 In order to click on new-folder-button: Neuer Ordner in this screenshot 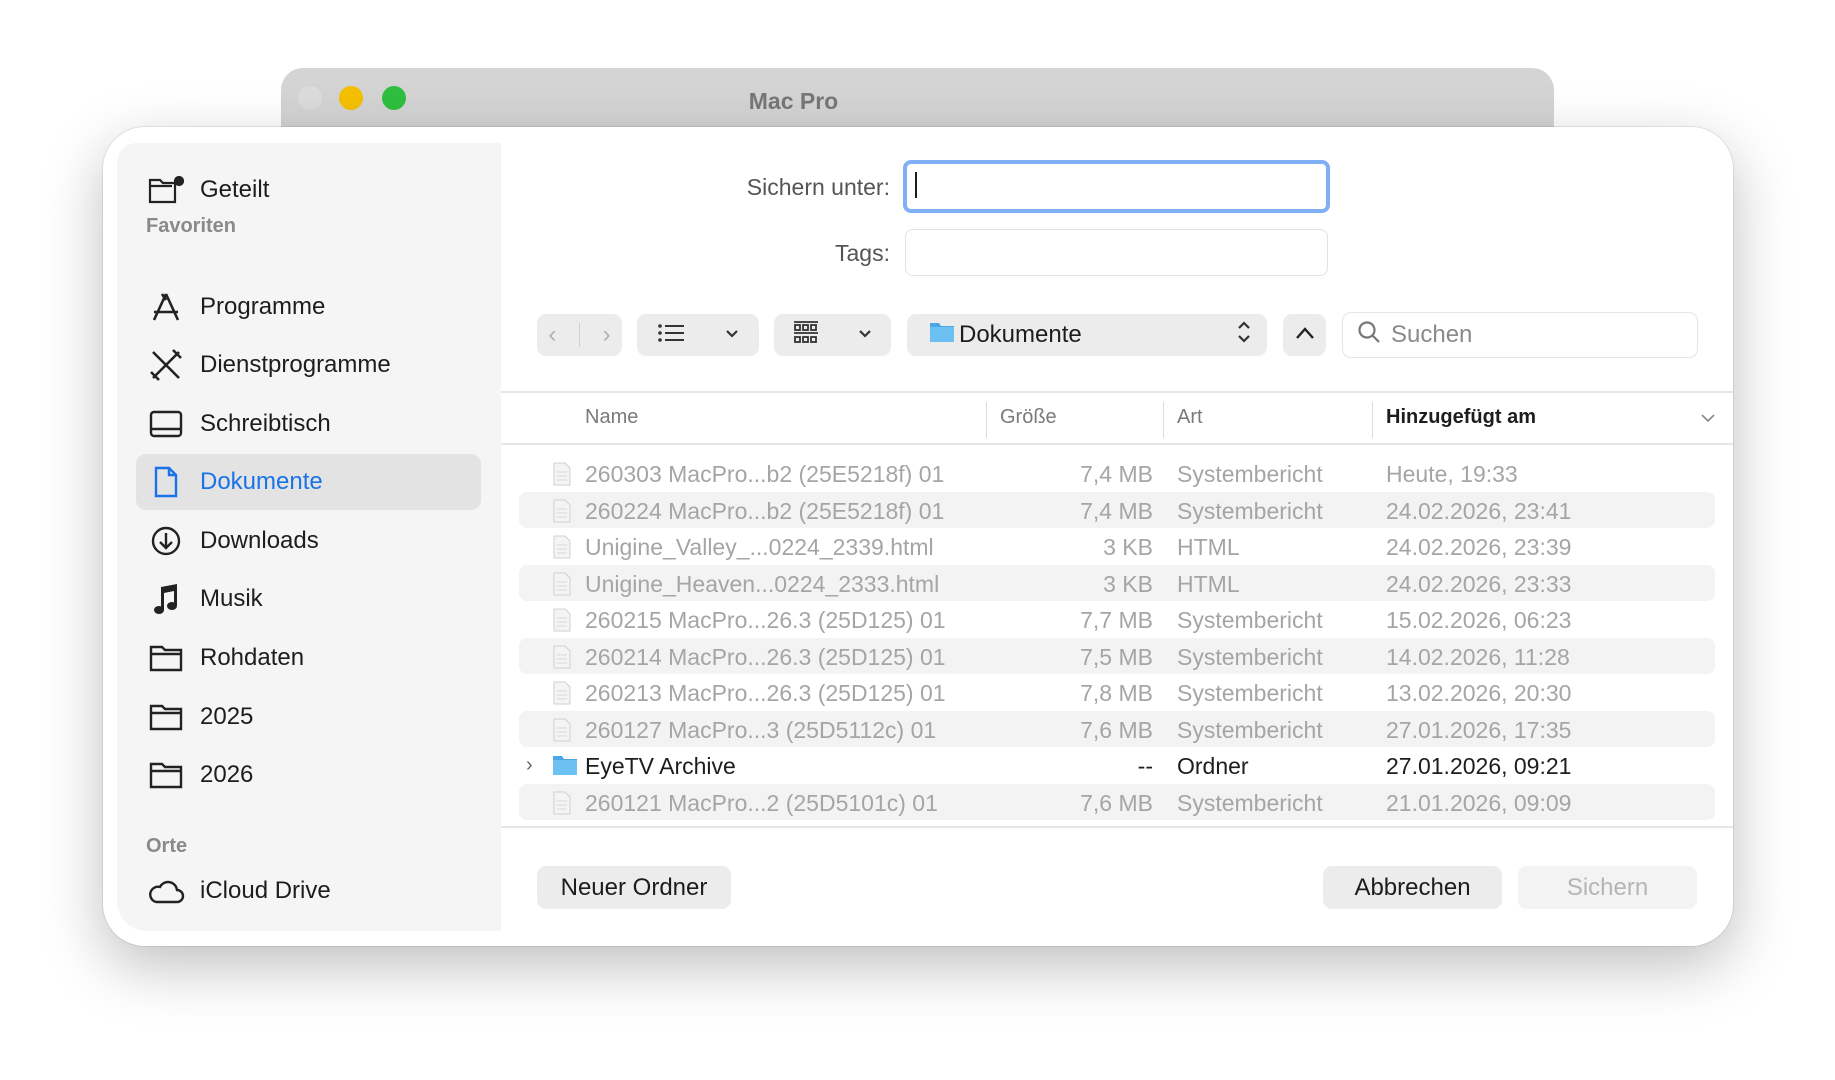, I will do `click(634, 887)`.